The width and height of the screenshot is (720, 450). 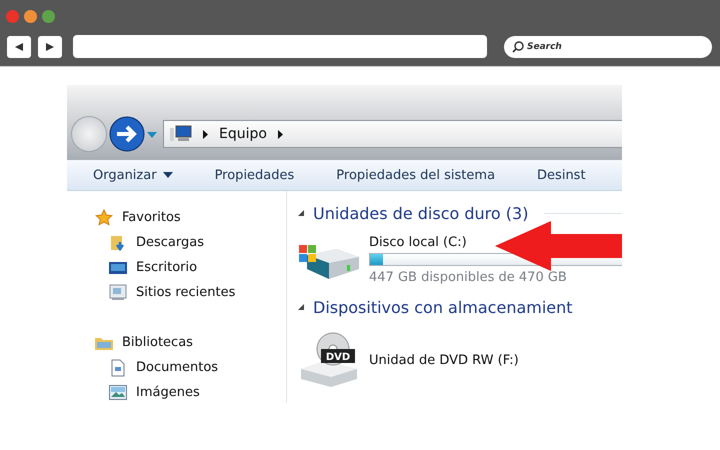 What do you see at coordinates (118, 267) in the screenshot?
I see `desktop-icon` at bounding box center [118, 267].